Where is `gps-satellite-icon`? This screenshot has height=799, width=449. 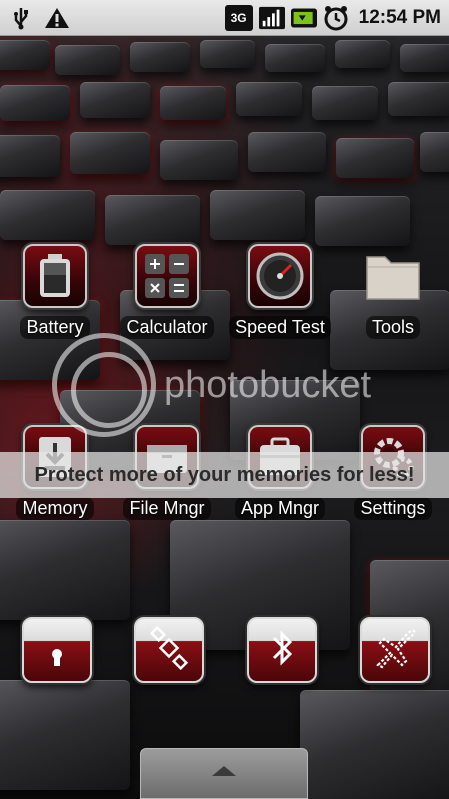
gps-satellite-icon is located at coordinates (169, 650).